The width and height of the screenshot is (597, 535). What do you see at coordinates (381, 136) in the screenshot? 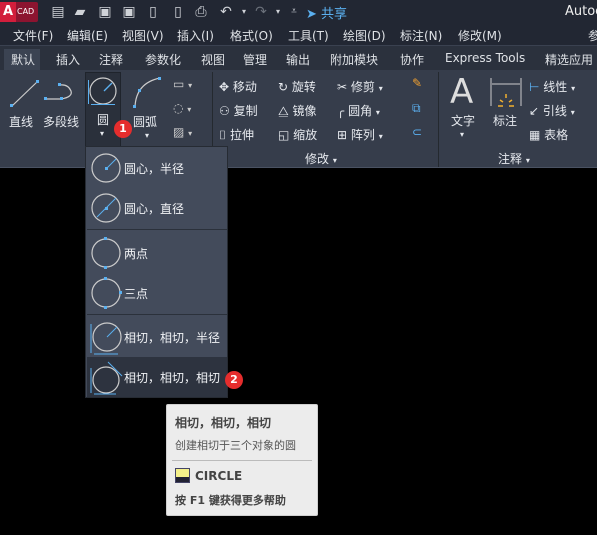
I see `array-dropdown-icon: ▾` at bounding box center [381, 136].